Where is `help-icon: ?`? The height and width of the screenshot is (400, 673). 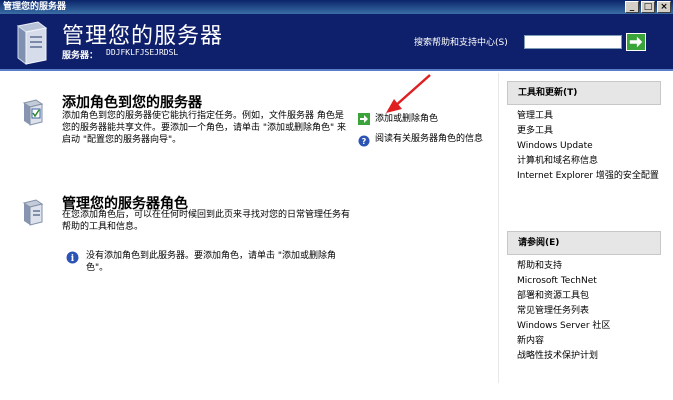
help-icon: ? is located at coordinates (364, 141).